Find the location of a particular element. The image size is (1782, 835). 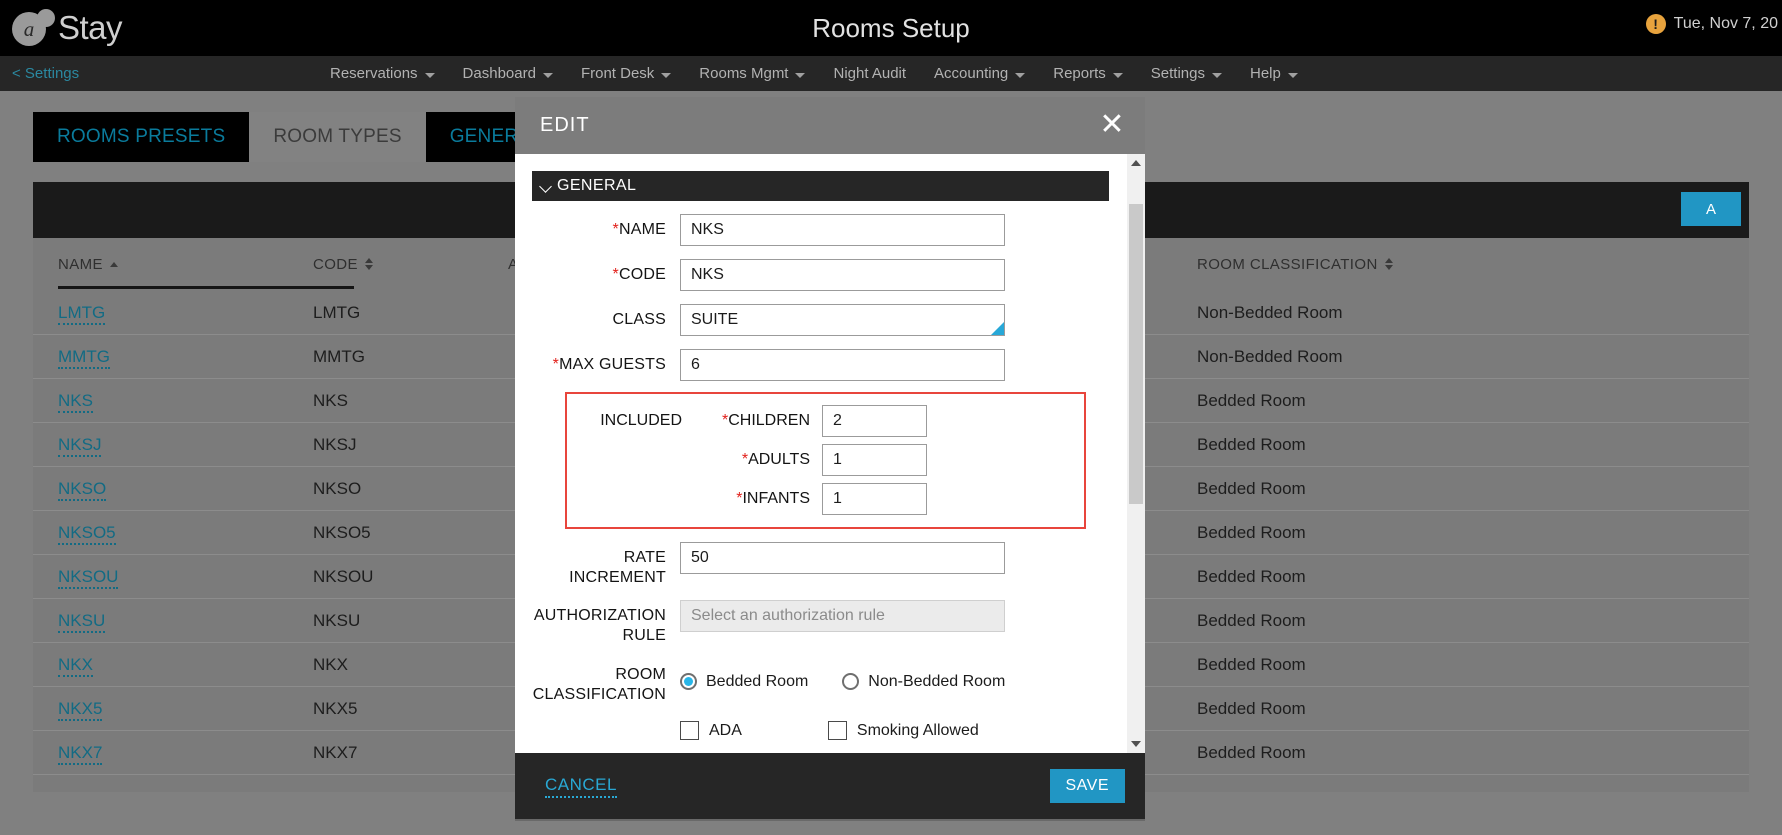

menu-item-night-audit: Night Audit is located at coordinates (869, 73).